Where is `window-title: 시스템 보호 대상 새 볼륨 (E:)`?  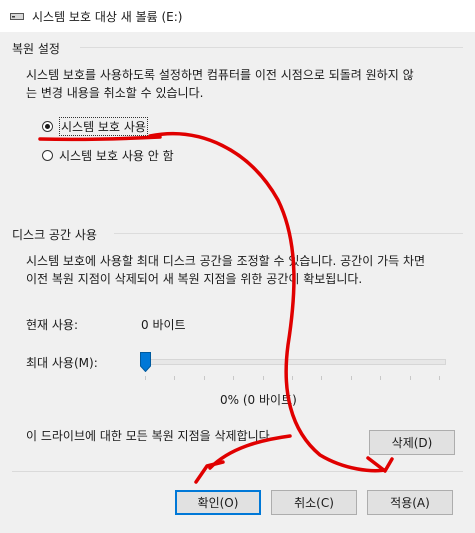
window-title: 시스템 보호 대상 새 볼륨 (E:) is located at coordinates (107, 17).